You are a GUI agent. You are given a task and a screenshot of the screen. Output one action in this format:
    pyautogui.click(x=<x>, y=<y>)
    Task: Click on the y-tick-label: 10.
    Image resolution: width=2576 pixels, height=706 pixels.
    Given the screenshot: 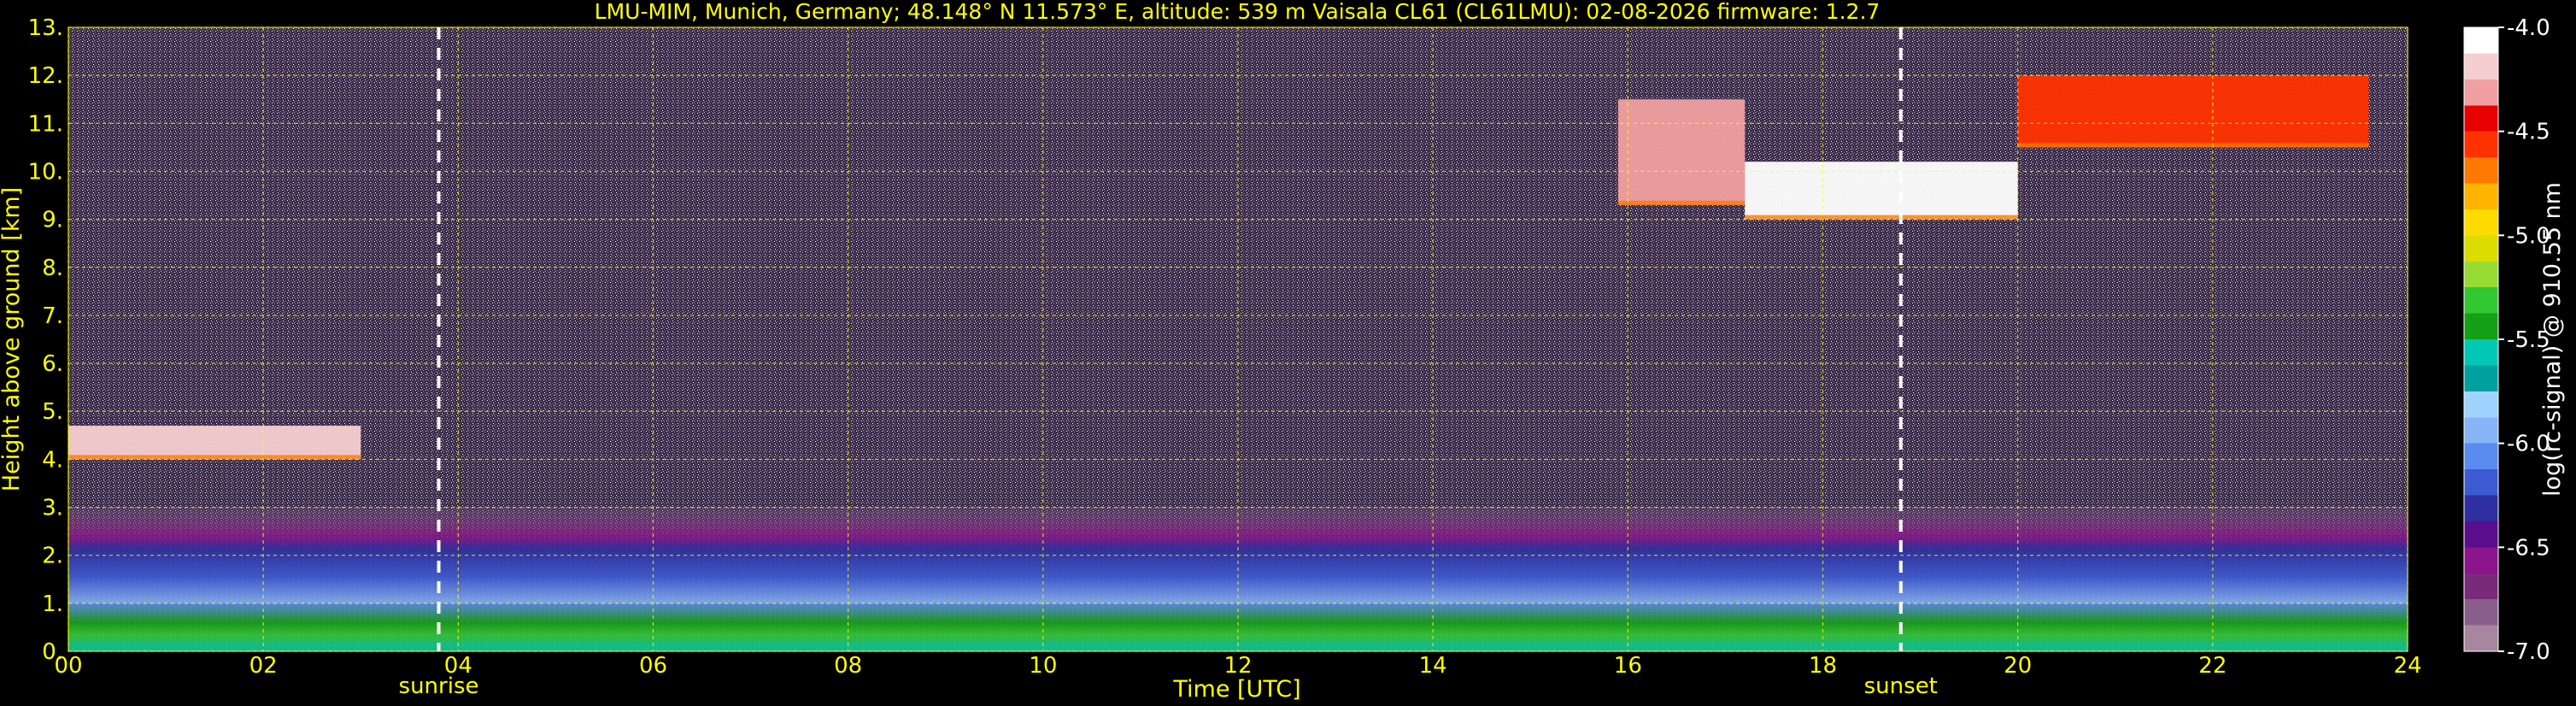 What is the action you would take?
    pyautogui.click(x=45, y=172)
    